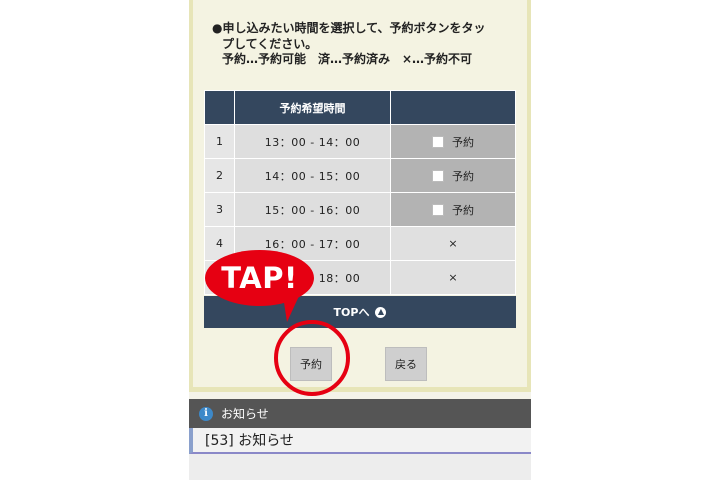  I want to click on notice-list-item: [53] お知らせ, so click(360, 441).